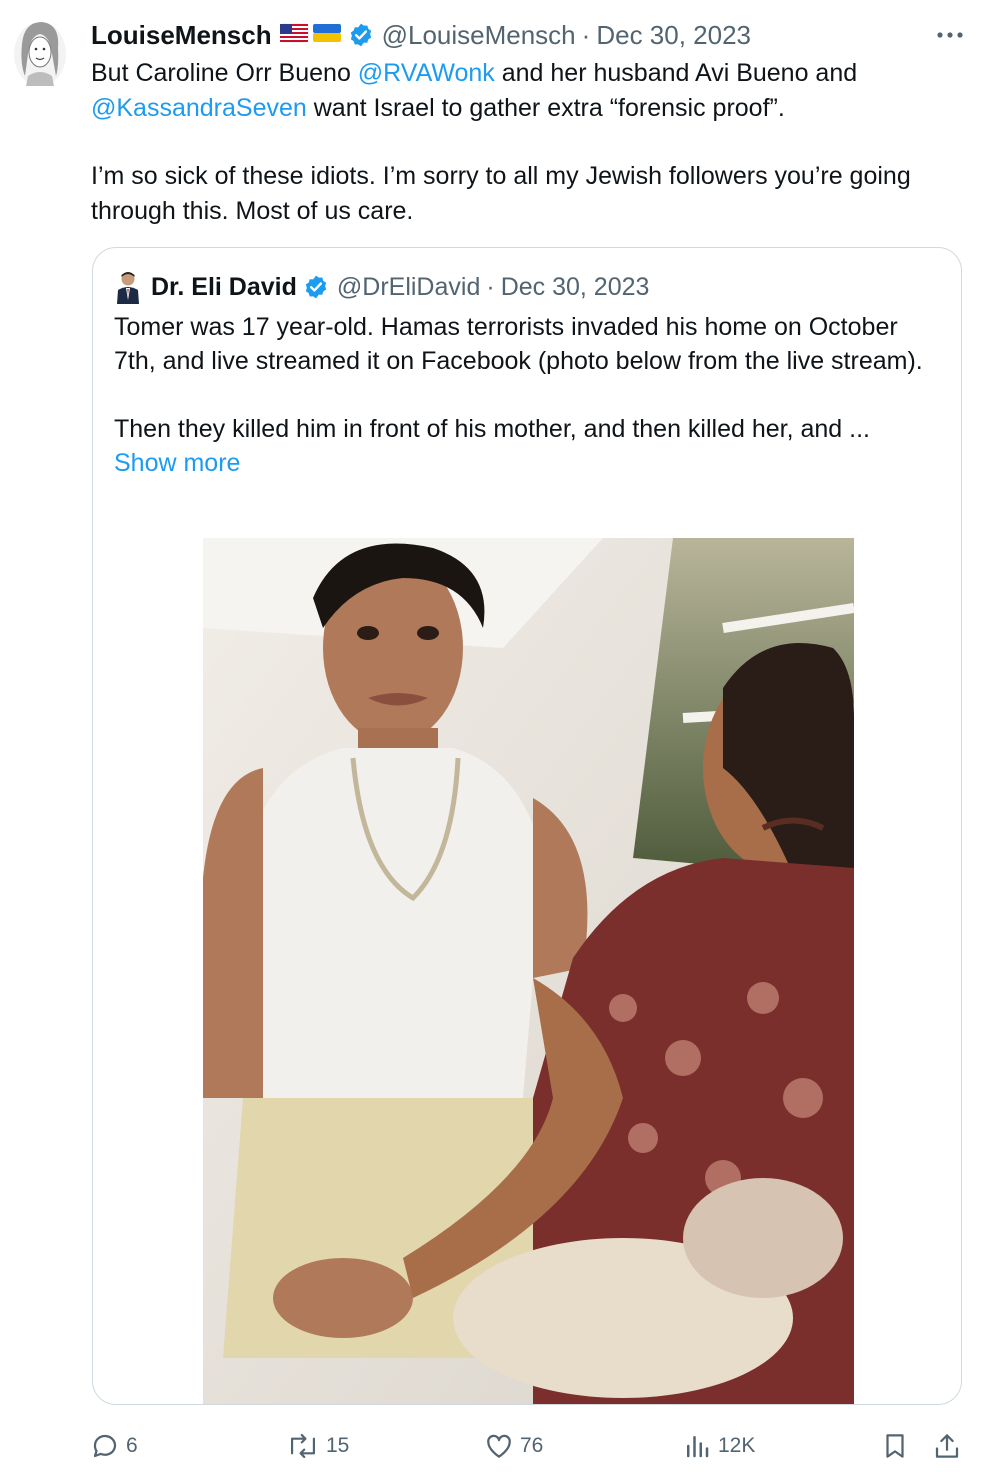 This screenshot has height=1472, width=1000. What do you see at coordinates (317, 1446) in the screenshot?
I see `repost-button: 15` at bounding box center [317, 1446].